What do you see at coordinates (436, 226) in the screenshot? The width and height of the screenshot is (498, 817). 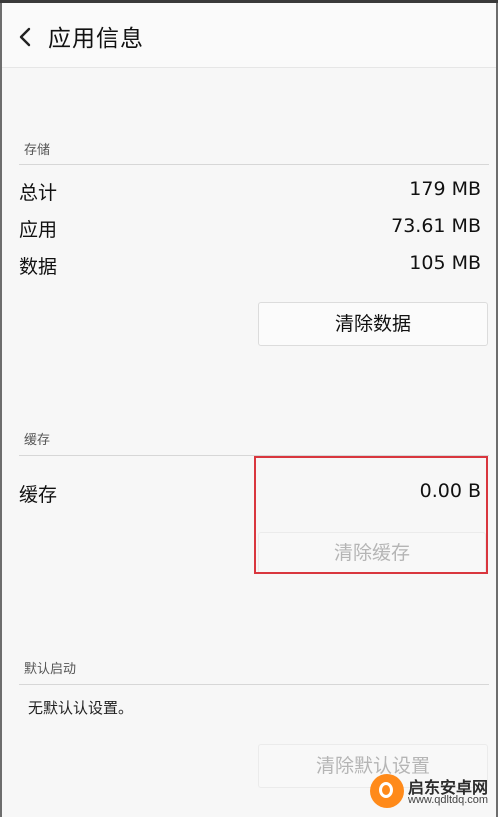 I see `app-size-value: 73.61 MB` at bounding box center [436, 226].